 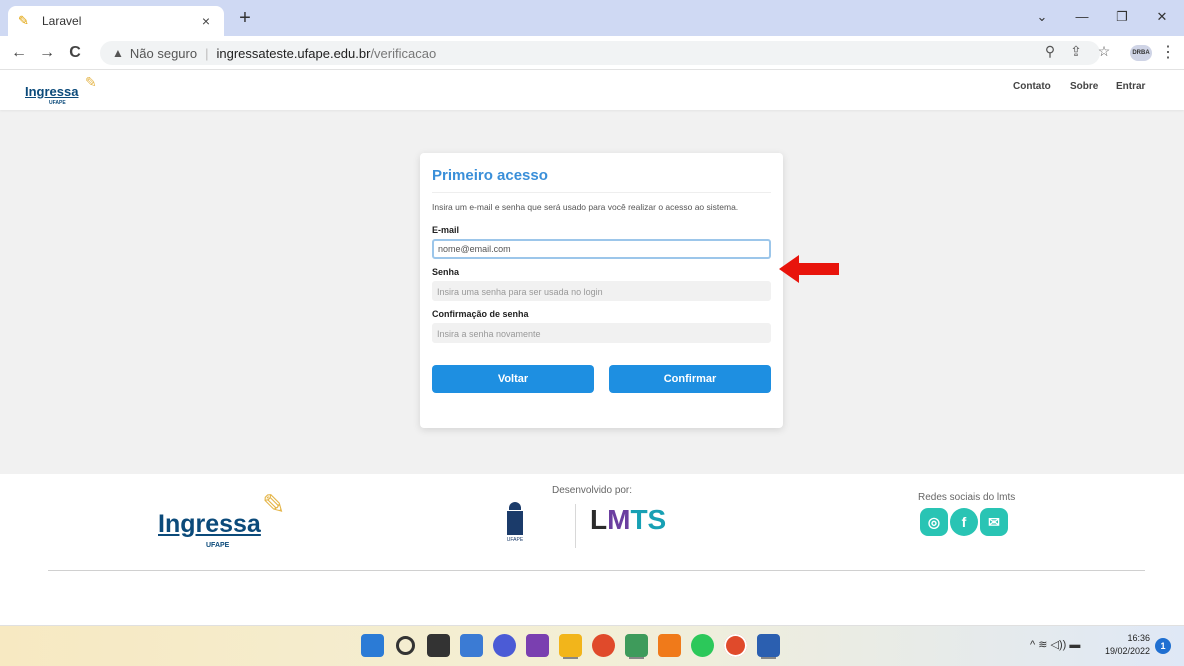 What do you see at coordinates (513, 379) in the screenshot?
I see `back-form-button: Voltar` at bounding box center [513, 379].